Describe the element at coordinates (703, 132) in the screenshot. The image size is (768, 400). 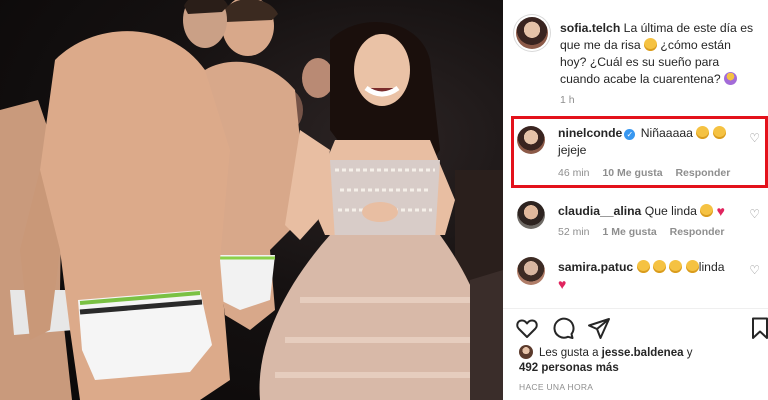
I see `screaming-face-emoji-icon` at that location.